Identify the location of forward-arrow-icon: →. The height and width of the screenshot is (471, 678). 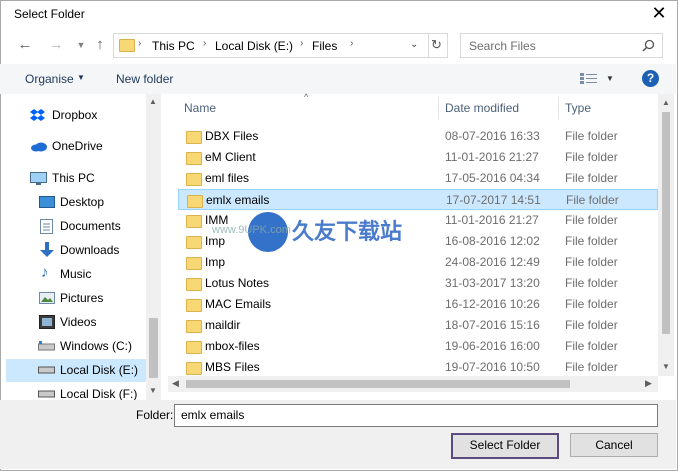
(56, 45).